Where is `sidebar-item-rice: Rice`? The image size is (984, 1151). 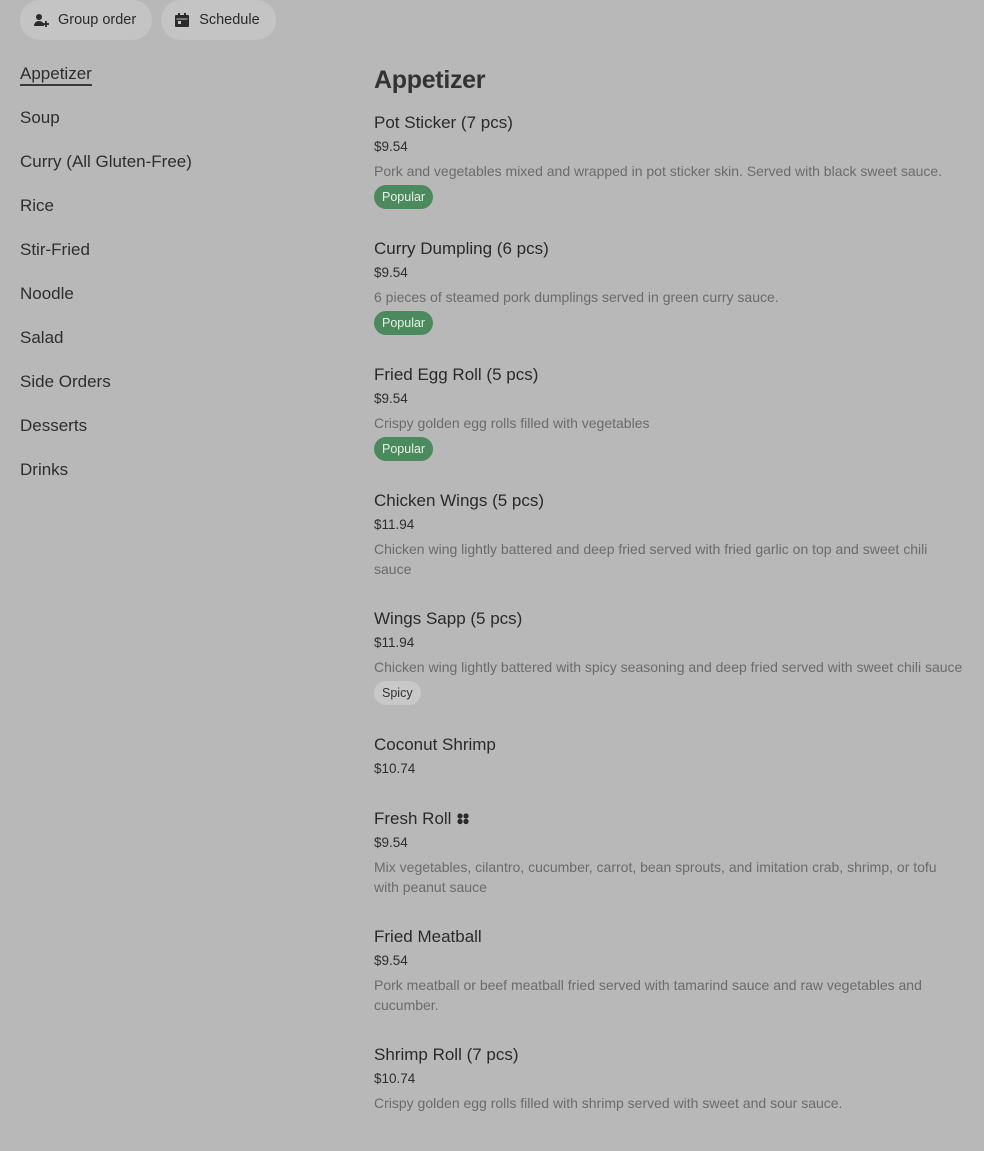
sidebar-item-rice: Rice is located at coordinates (170, 214).